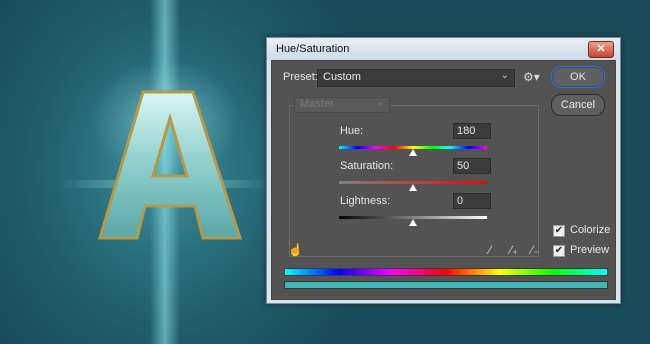 This screenshot has width=650, height=344. Describe the element at coordinates (413, 152) in the screenshot. I see `hue-slider-thumb` at that location.